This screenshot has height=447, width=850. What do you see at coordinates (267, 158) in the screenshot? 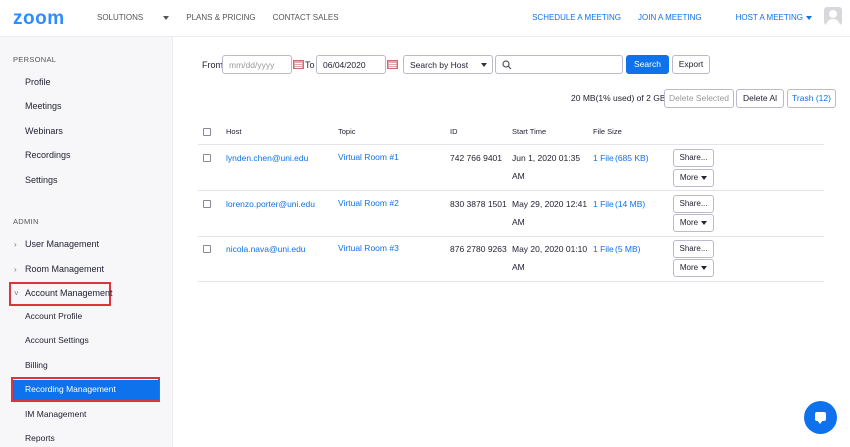
I see `row-host: lynden.chen@uni.edu` at bounding box center [267, 158].